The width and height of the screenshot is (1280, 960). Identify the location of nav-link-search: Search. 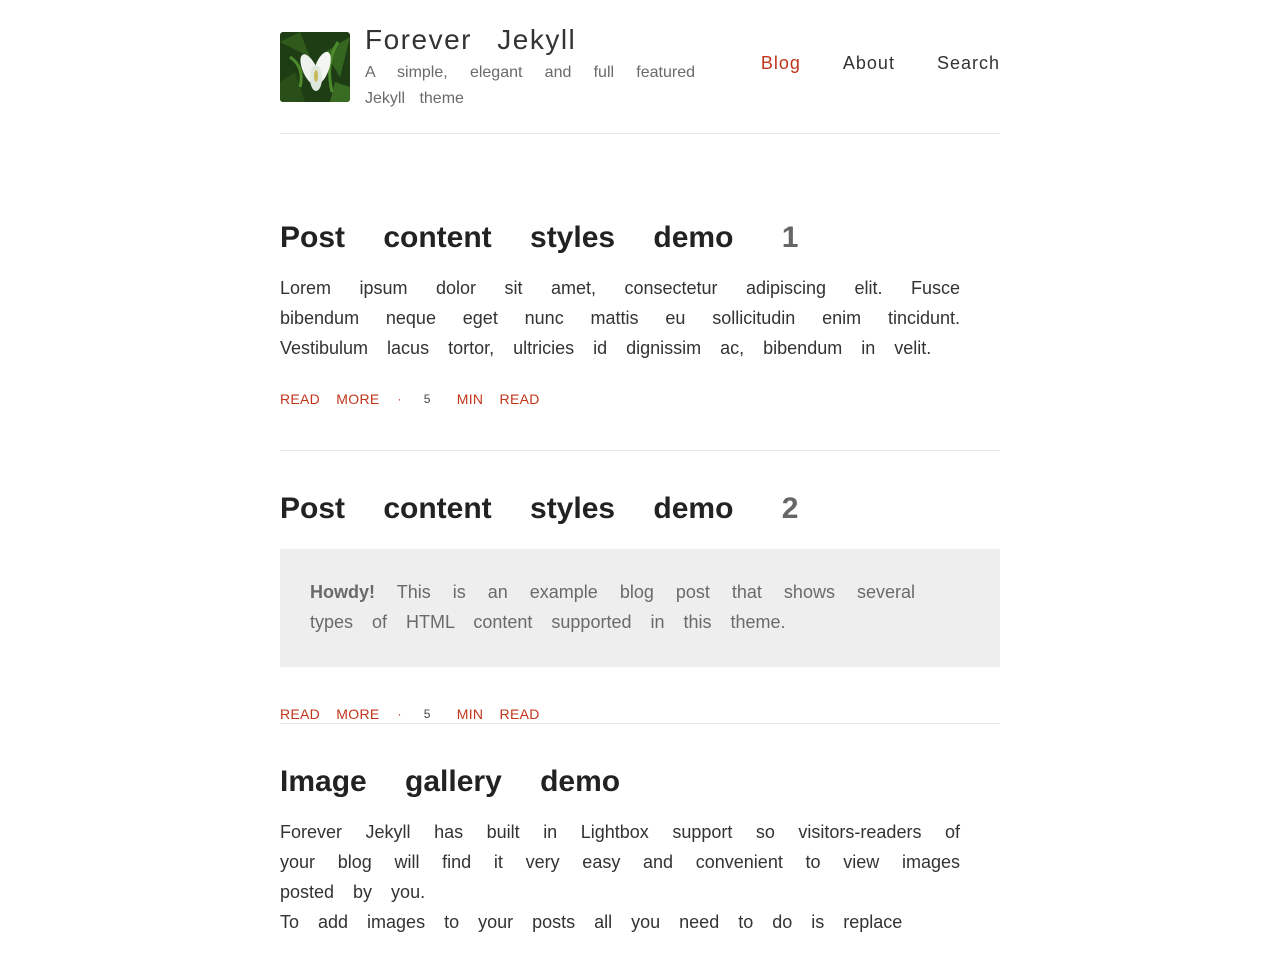
(968, 63).